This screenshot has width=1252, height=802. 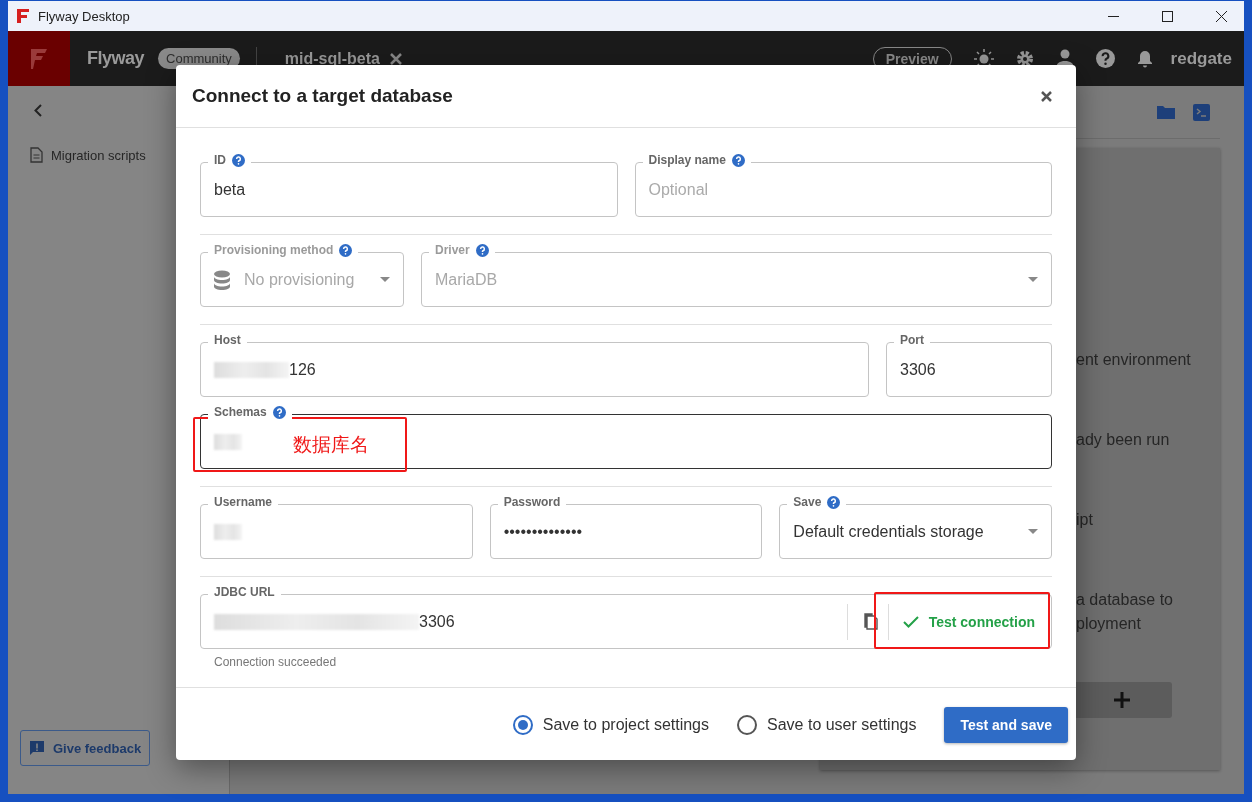 I want to click on field-label: Provisioning method, so click(x=274, y=250).